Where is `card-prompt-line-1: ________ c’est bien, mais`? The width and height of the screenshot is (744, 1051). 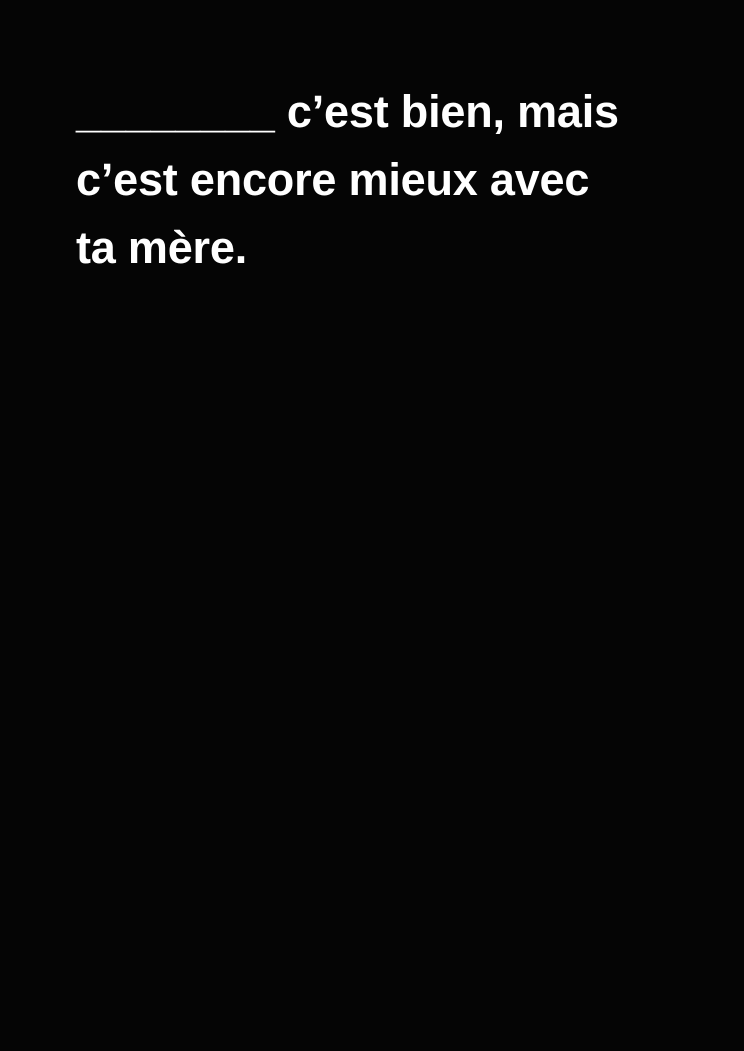 card-prompt-line-1: ________ c’est bien, mais is located at coordinates (347, 111).